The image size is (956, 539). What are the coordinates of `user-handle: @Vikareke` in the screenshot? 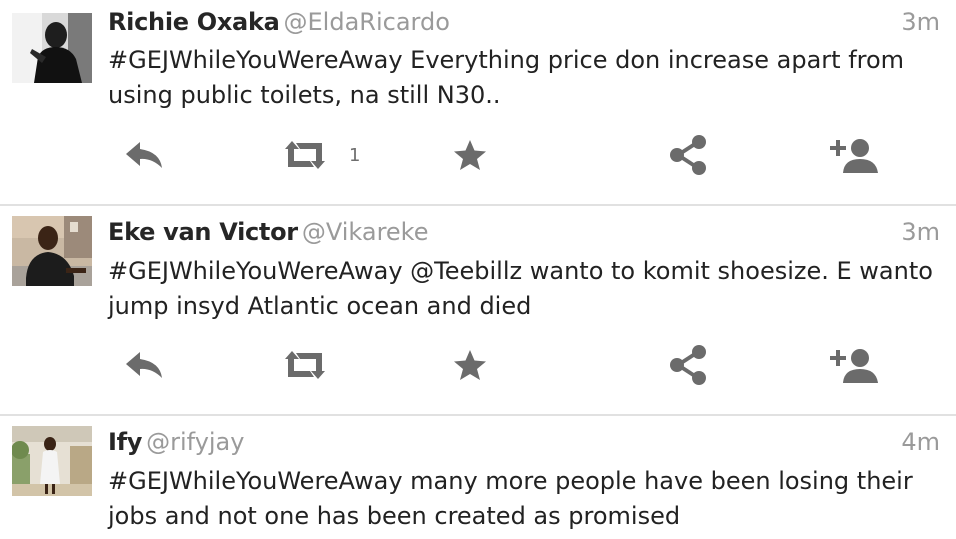 It's located at (365, 232).